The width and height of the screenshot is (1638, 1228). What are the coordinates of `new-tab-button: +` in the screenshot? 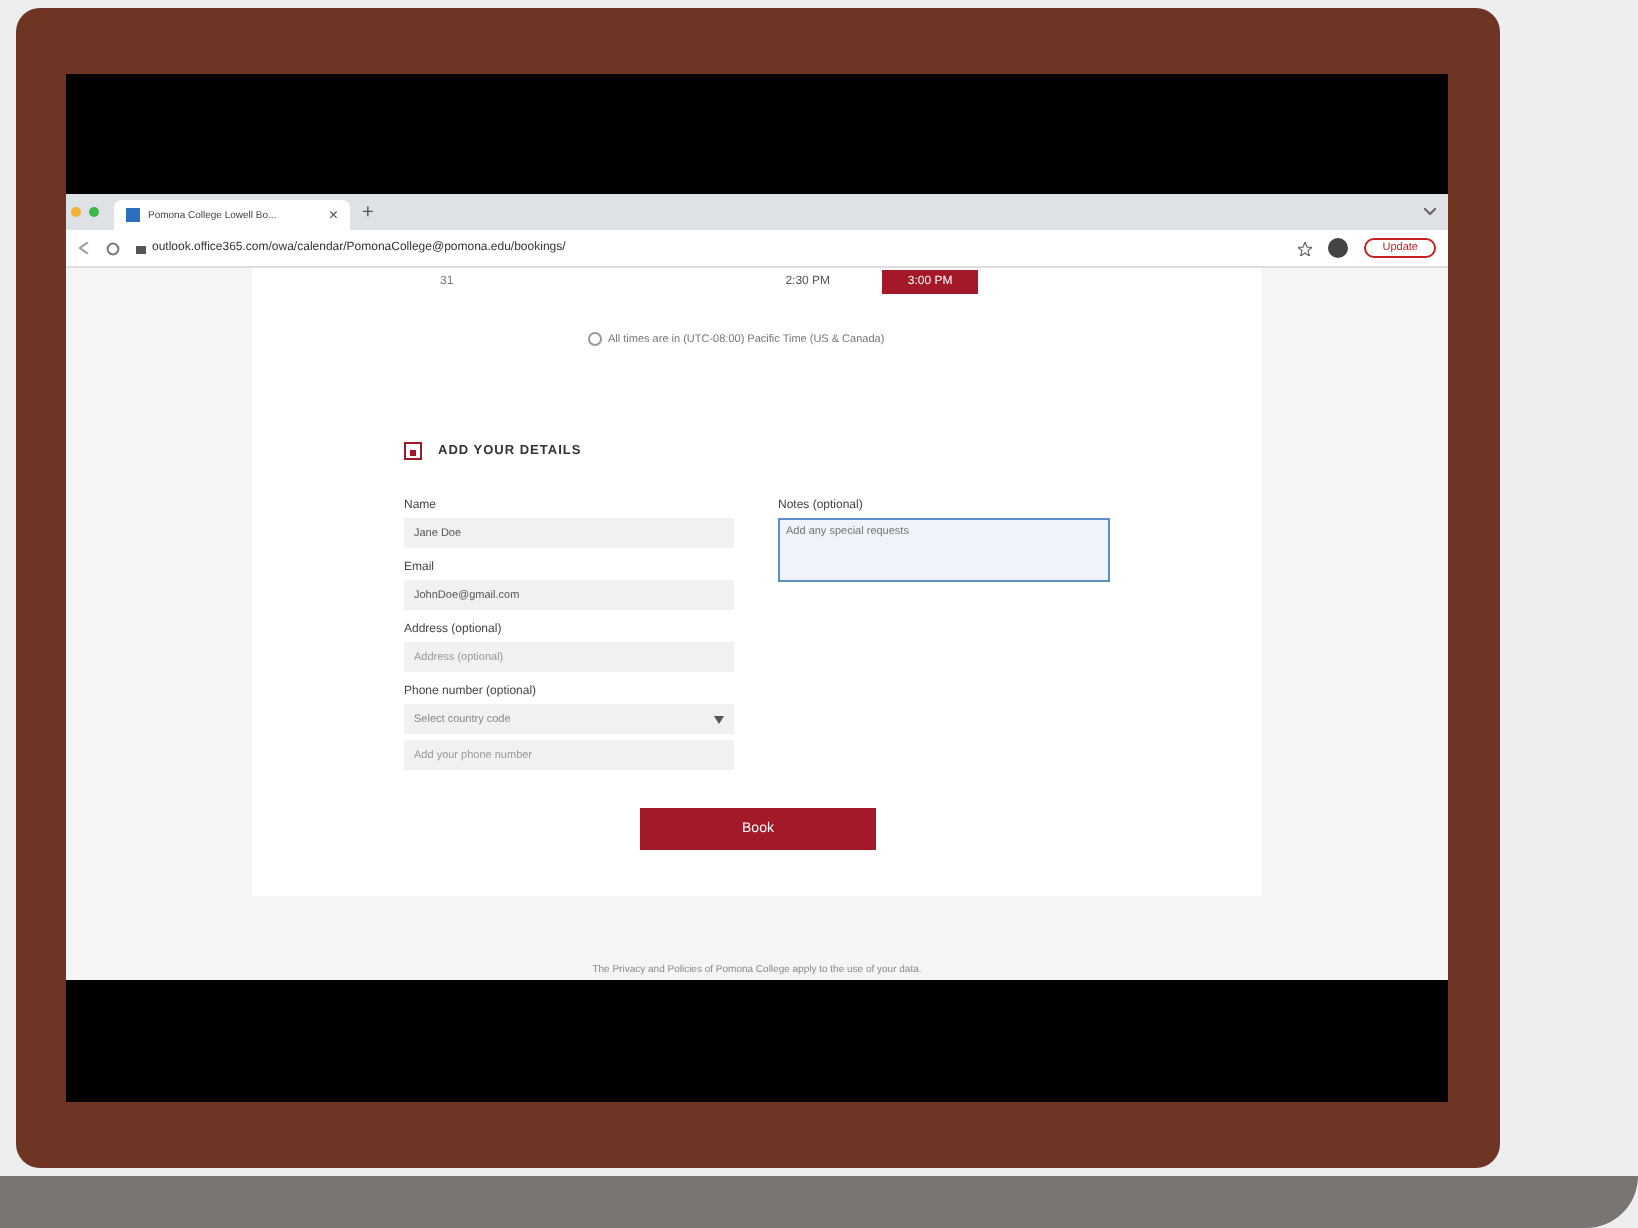 It's located at (368, 212).